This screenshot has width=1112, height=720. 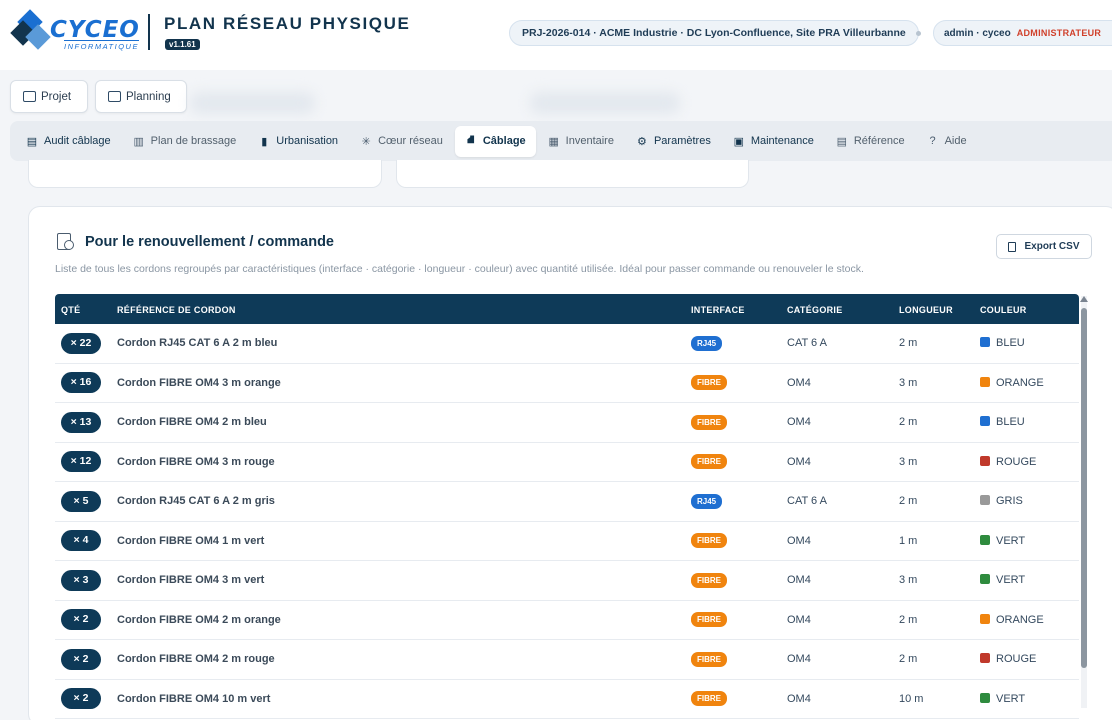 What do you see at coordinates (149, 32) in the screenshot?
I see `header-divider` at bounding box center [149, 32].